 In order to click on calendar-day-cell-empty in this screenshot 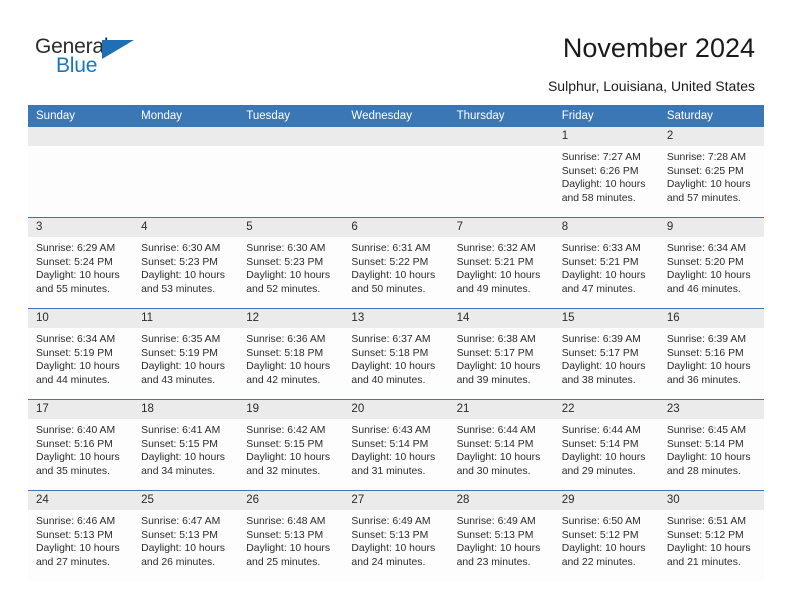, I will do `click(186, 172)`.